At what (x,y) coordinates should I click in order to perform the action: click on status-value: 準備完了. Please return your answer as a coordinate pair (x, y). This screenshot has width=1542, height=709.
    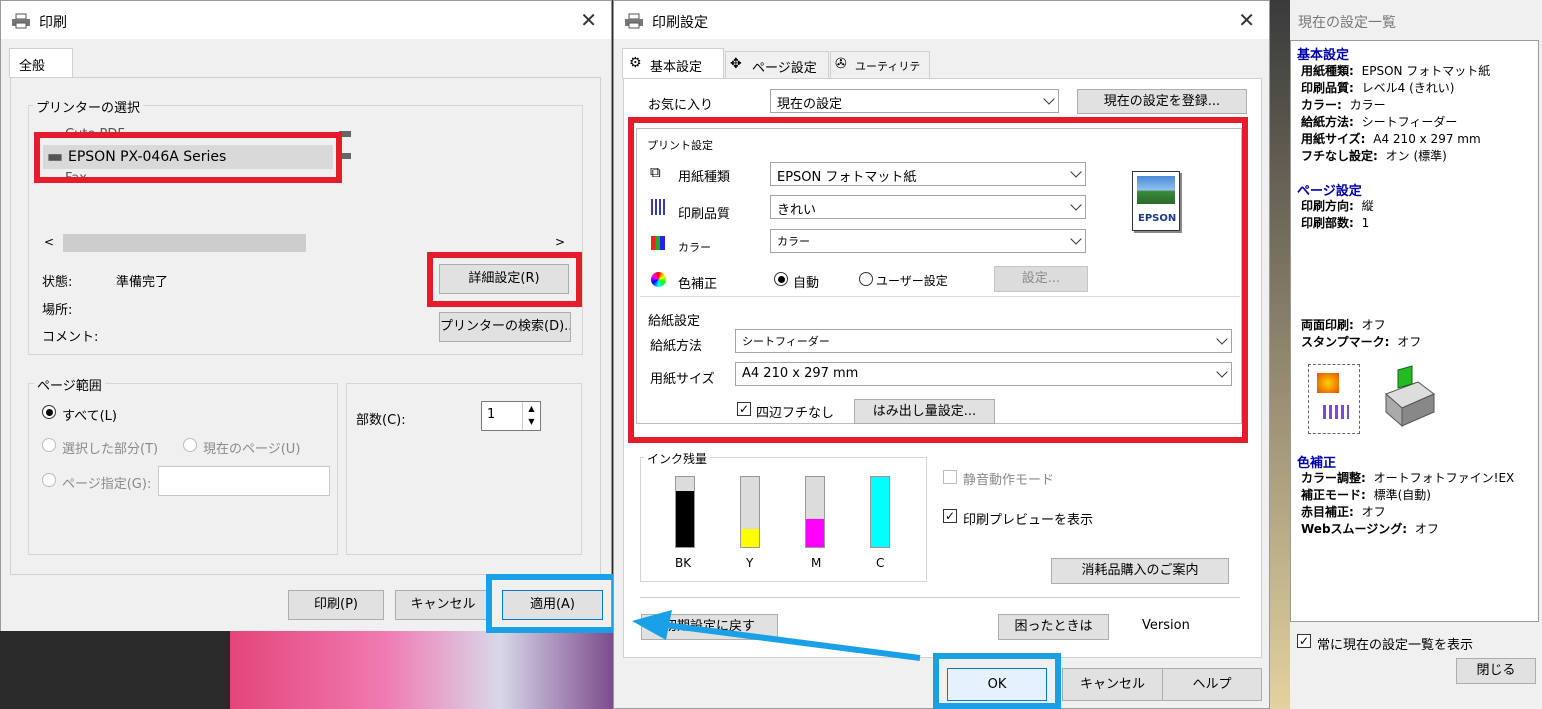
    Looking at the image, I should click on (142, 282).